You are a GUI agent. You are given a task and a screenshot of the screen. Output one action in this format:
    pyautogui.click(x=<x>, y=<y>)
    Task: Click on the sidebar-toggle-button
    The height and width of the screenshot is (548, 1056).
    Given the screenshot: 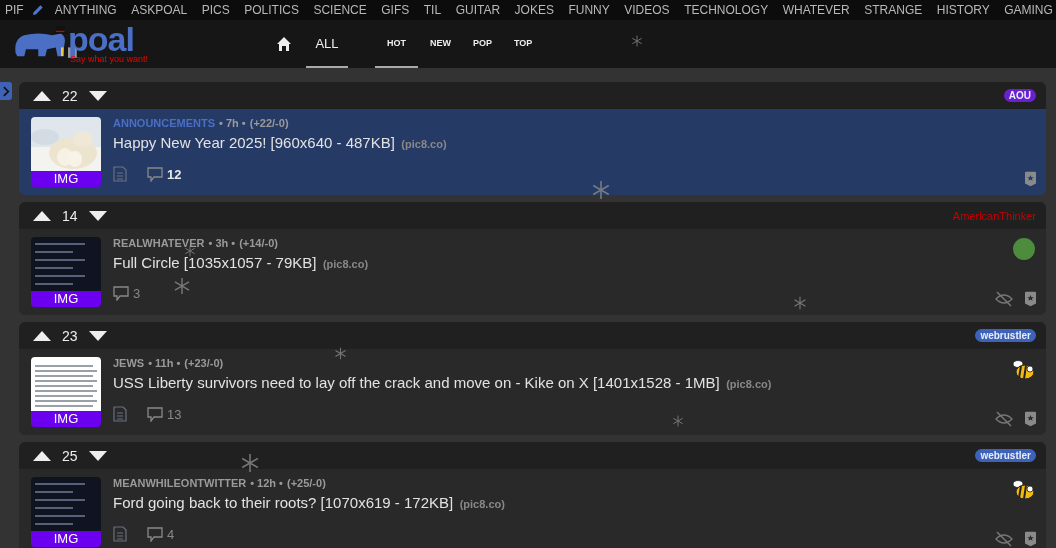 What is the action you would take?
    pyautogui.click(x=6, y=91)
    